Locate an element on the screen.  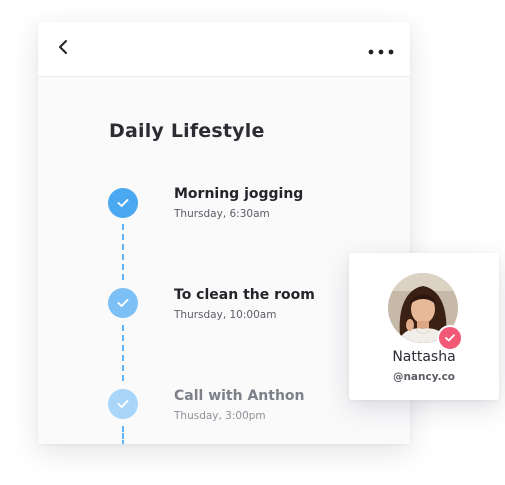
more-options-button is located at coordinates (381, 49).